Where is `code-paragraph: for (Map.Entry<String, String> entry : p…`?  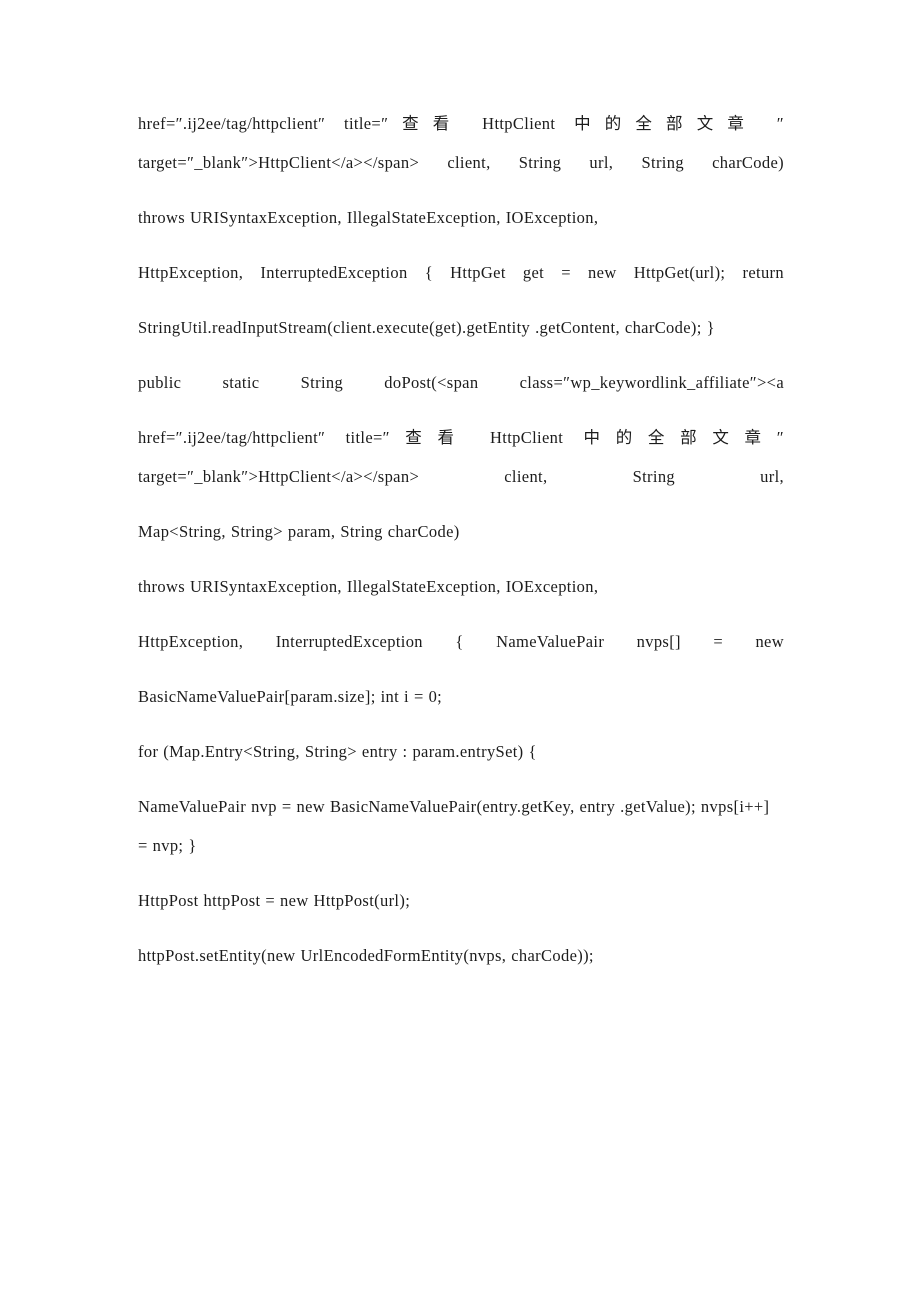
code-paragraph: for (Map.Entry<String, String> entry : p… is located at coordinates (337, 751).